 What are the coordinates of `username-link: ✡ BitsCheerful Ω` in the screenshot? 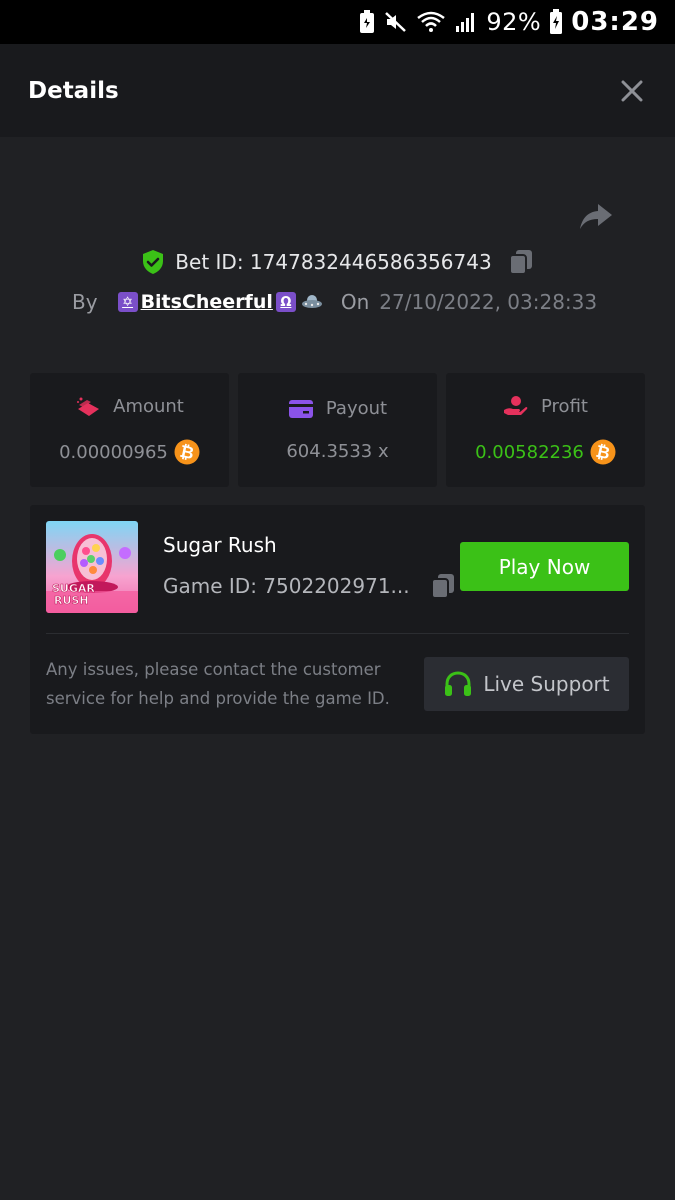 It's located at (220, 302).